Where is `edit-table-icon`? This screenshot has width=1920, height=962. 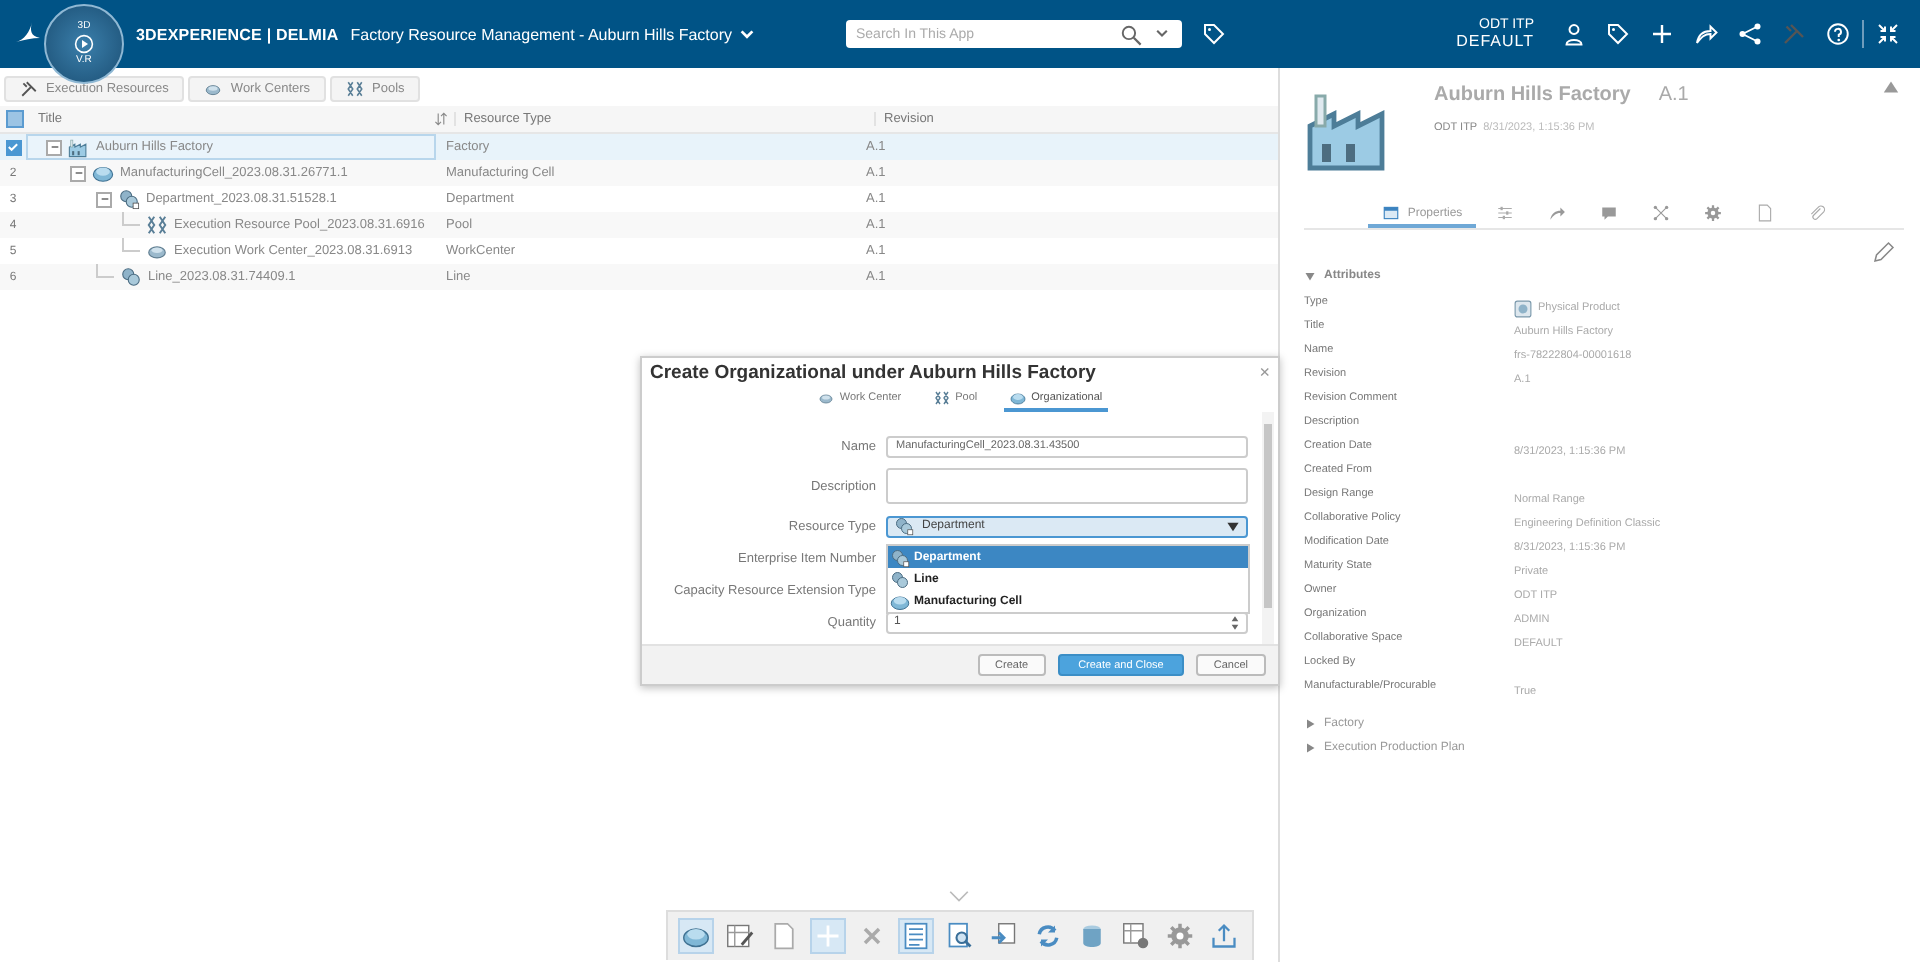 edit-table-icon is located at coordinates (740, 936).